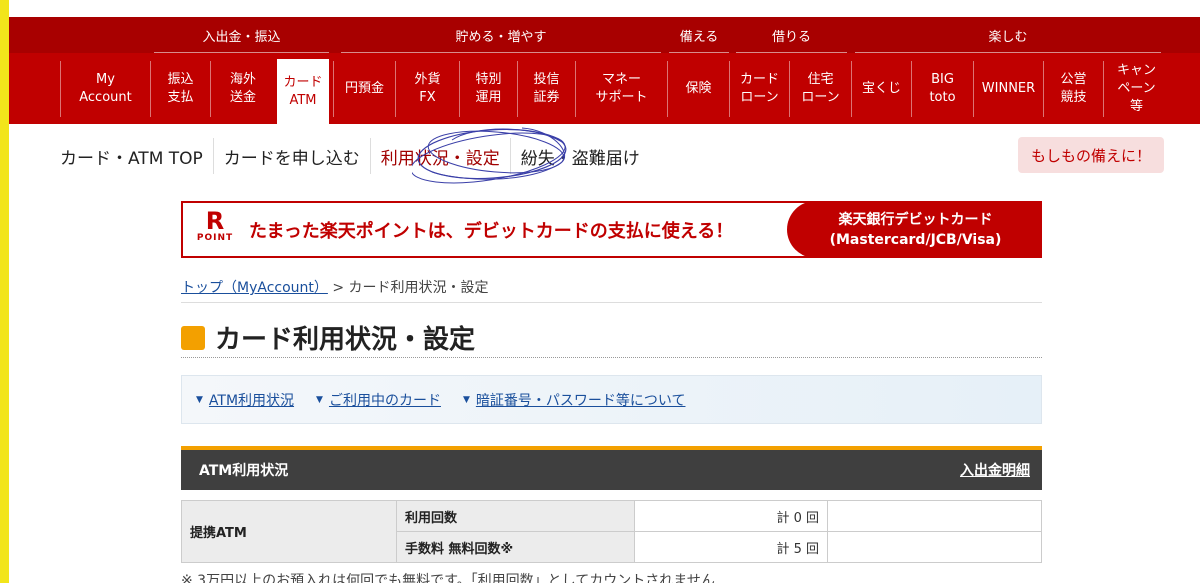 The width and height of the screenshot is (1200, 583). Describe the element at coordinates (698, 89) in the screenshot. I see `nav-item-insurance: 保険` at that location.